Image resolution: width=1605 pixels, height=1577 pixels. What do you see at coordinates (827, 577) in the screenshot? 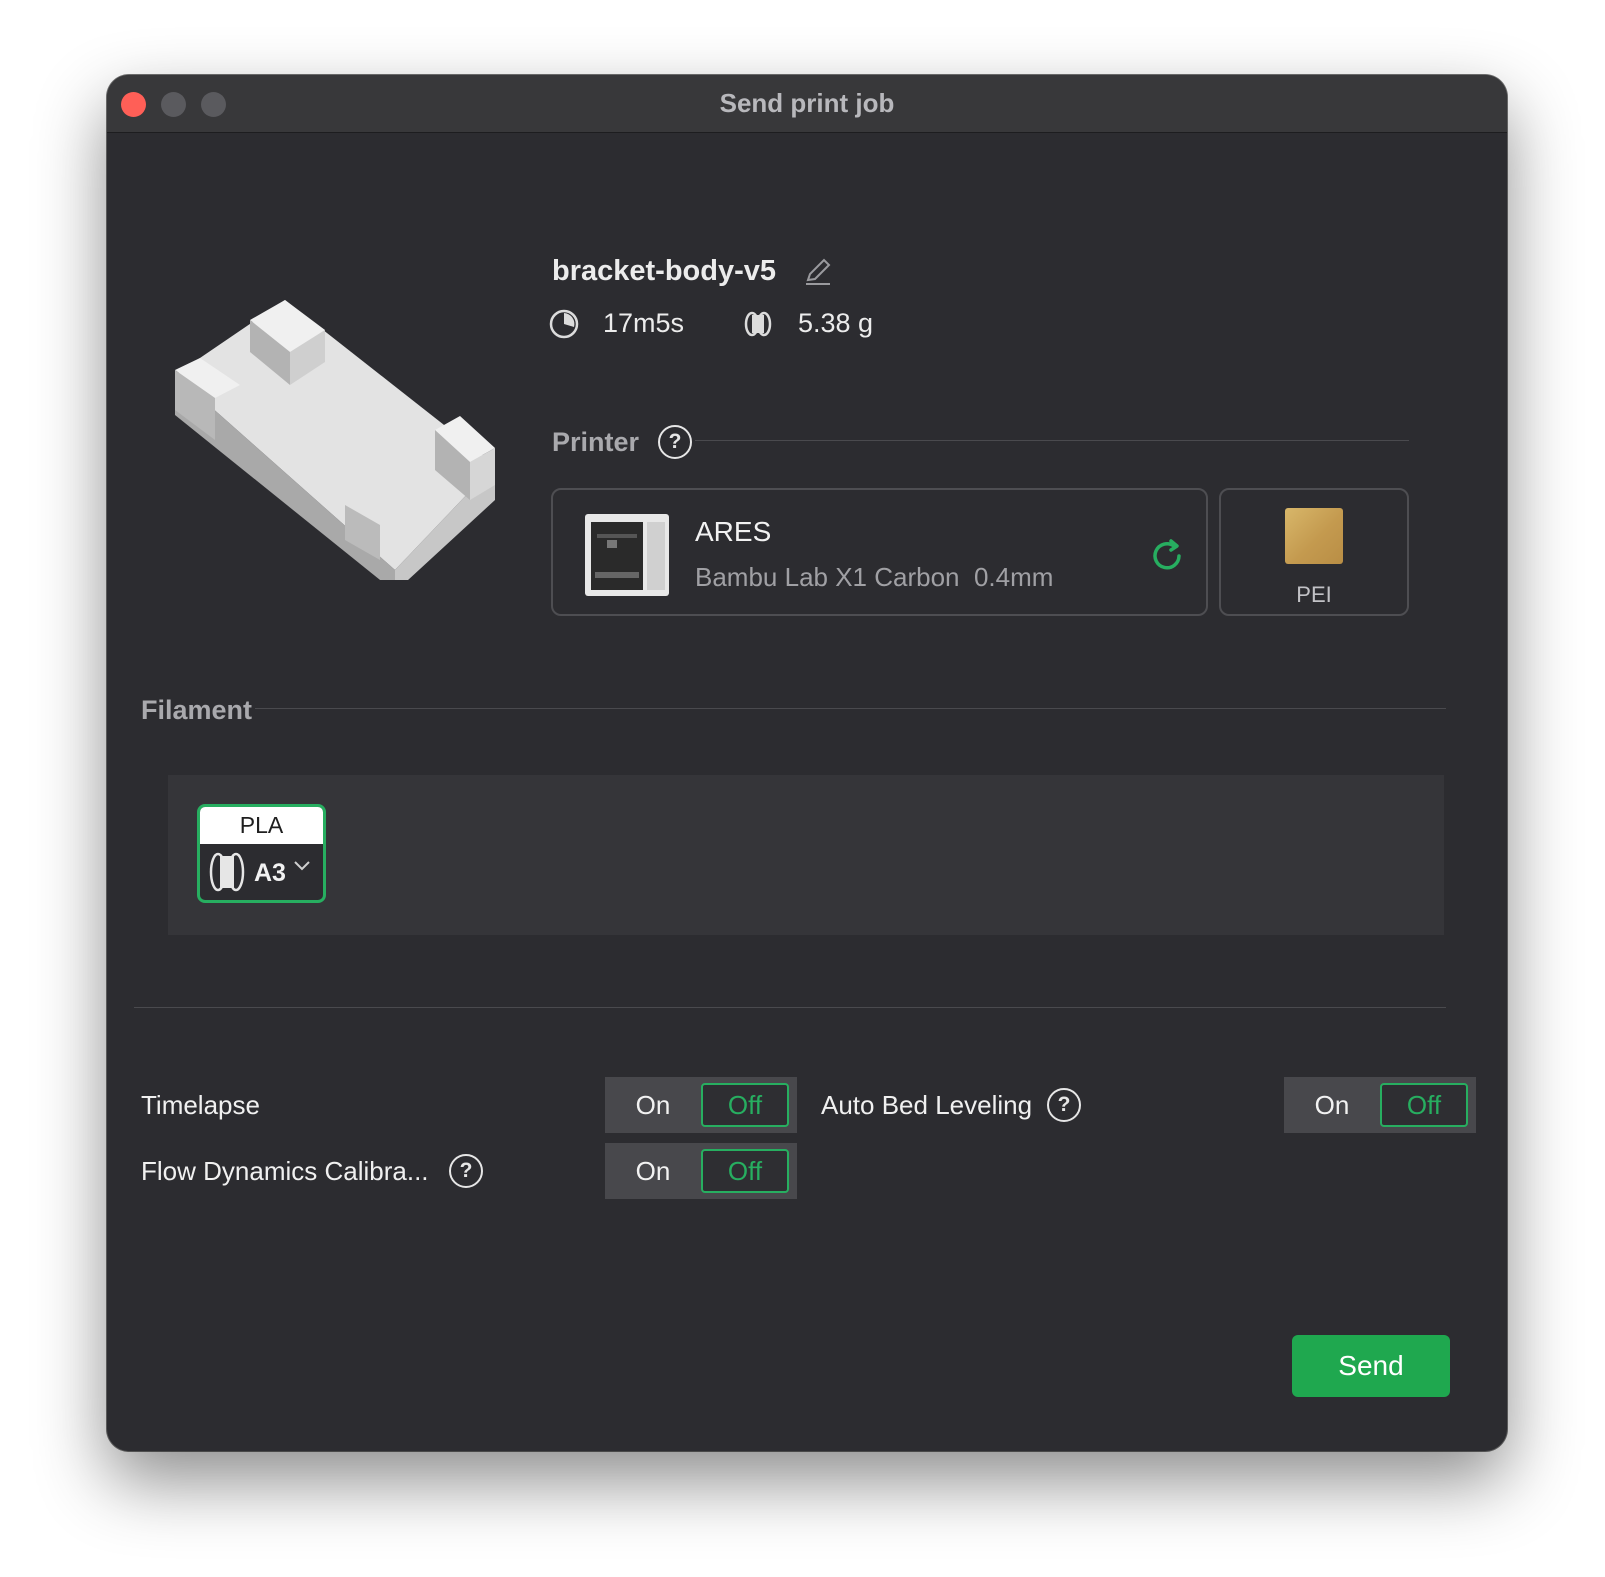
I see `printer-model-text: Bambu Lab X1 Carbon` at bounding box center [827, 577].